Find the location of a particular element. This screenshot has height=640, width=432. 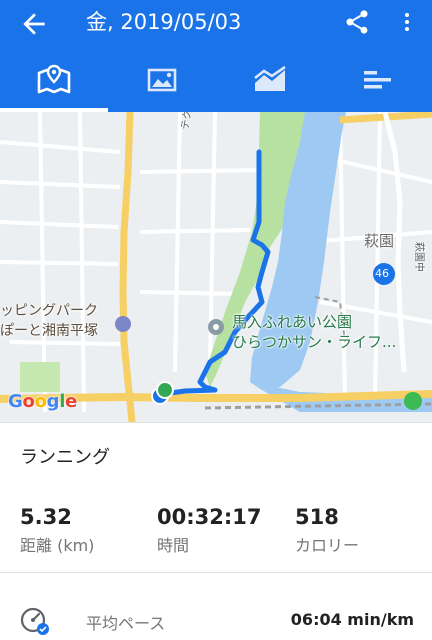

avg-pace-value: 06:04 min/km is located at coordinates (352, 619).